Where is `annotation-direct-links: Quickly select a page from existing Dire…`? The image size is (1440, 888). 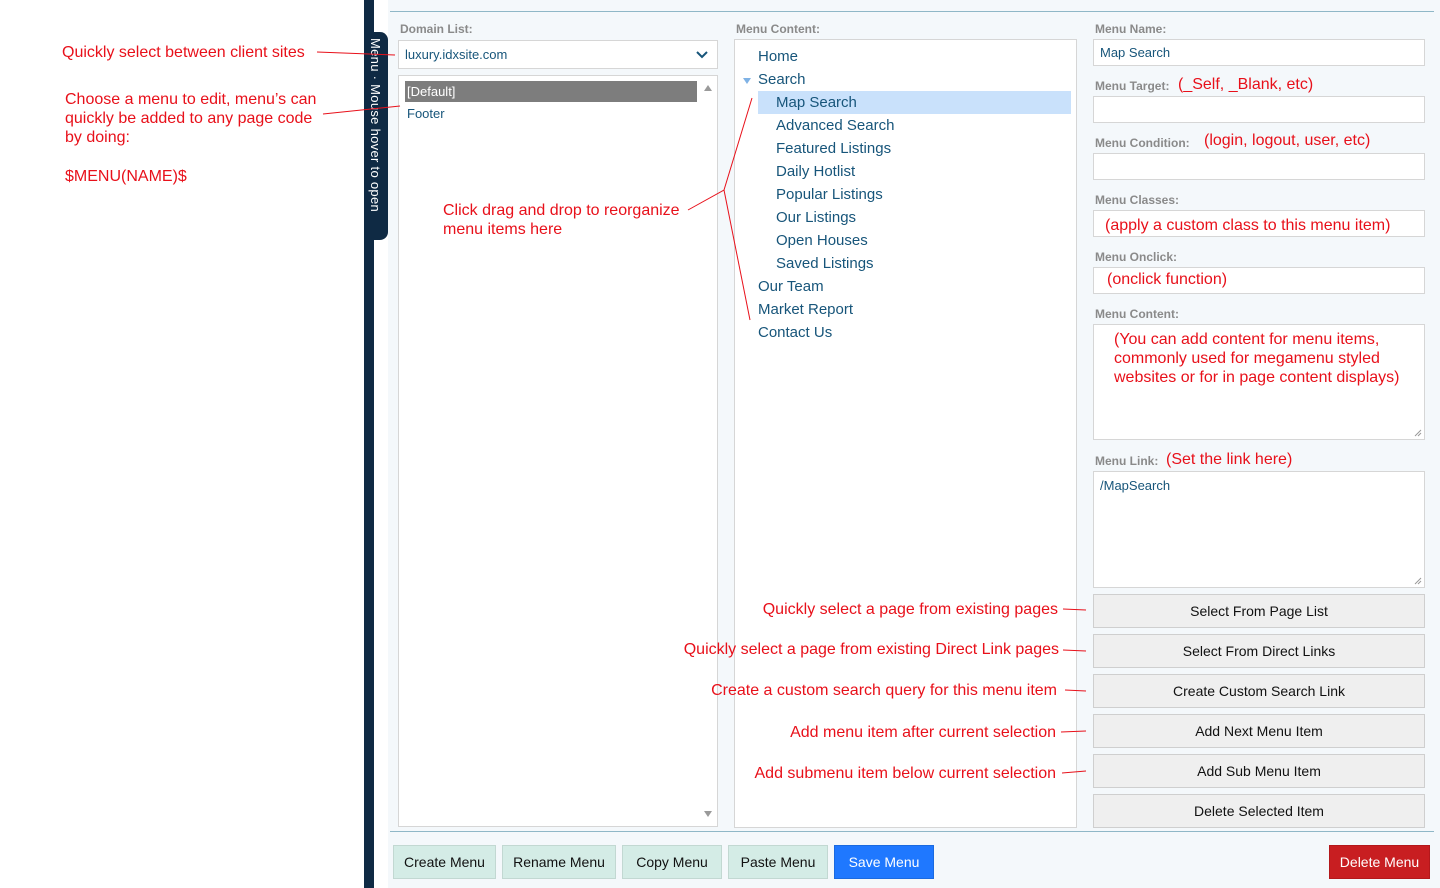 annotation-direct-links: Quickly select a page from existing Dire… is located at coordinates (871, 649).